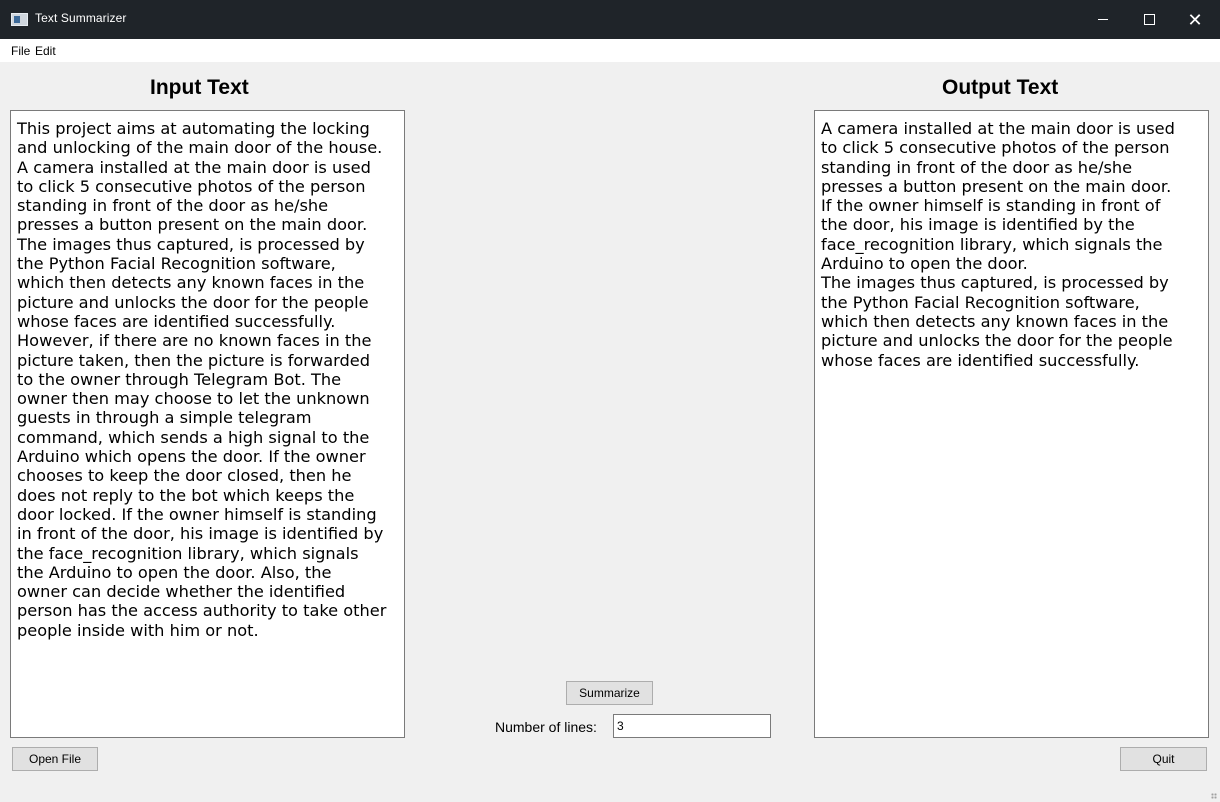  I want to click on maximize-icon, so click(1149, 19).